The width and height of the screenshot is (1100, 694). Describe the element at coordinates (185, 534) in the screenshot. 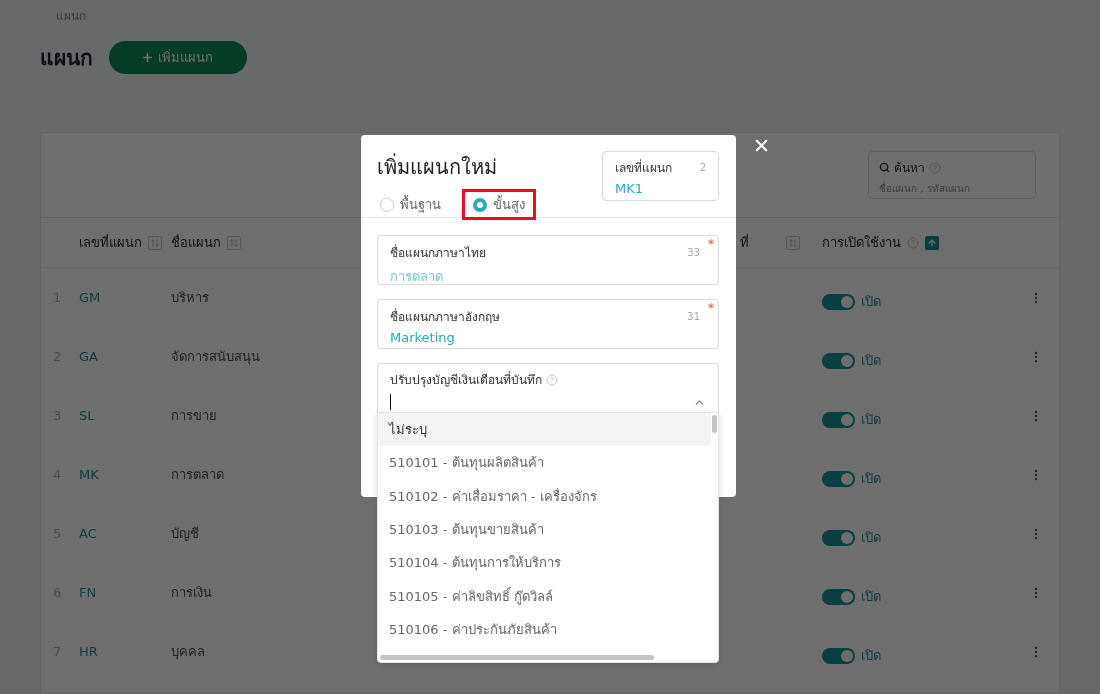

I see `table-cell-text: บัญชี` at that location.